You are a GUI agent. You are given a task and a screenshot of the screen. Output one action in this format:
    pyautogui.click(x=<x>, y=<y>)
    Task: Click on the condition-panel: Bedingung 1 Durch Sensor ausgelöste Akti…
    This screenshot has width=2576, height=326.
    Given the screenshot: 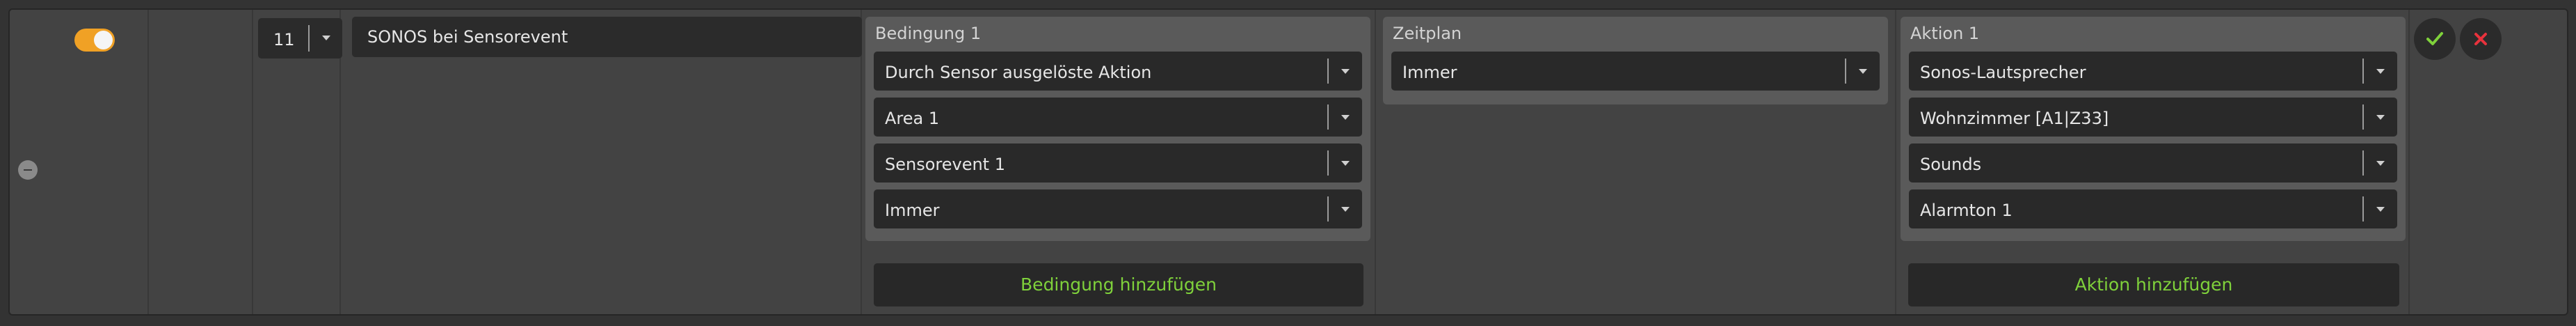 What is the action you would take?
    pyautogui.click(x=1117, y=129)
    